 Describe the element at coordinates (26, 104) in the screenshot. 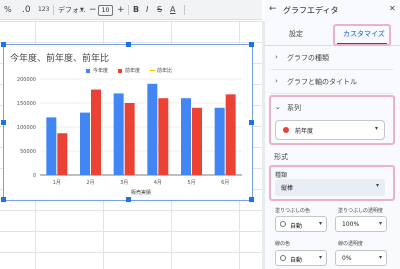

I see `y-tick-label: 150000` at that location.